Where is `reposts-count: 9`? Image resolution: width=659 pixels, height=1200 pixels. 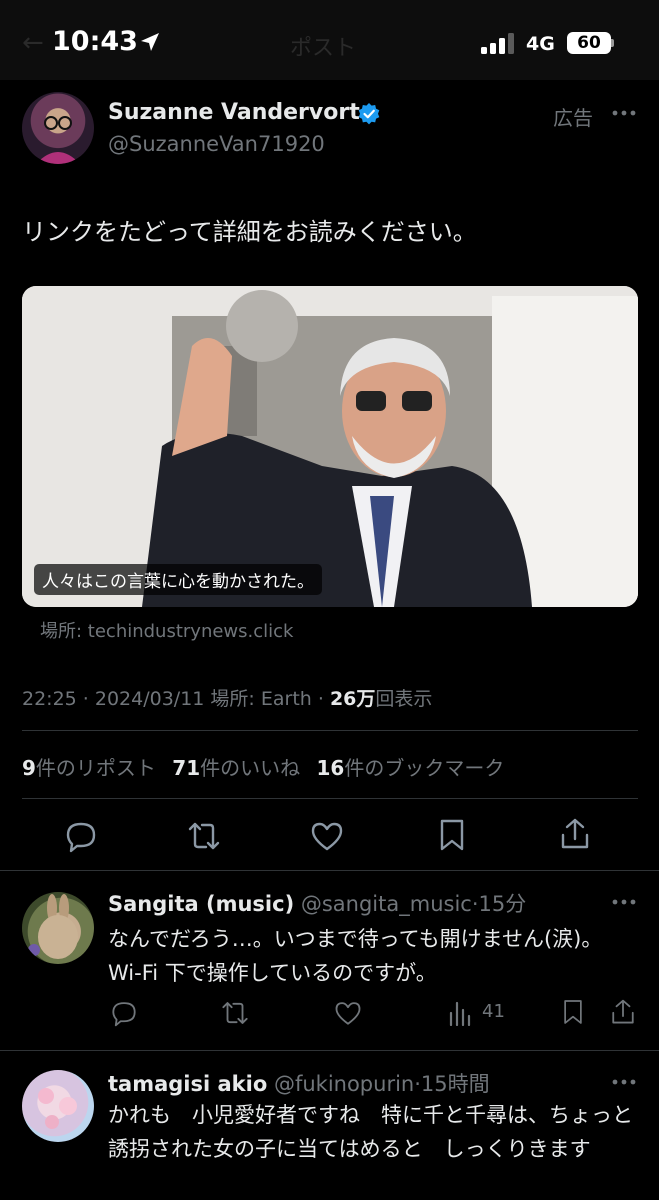
reposts-count: 9 is located at coordinates (29, 768).